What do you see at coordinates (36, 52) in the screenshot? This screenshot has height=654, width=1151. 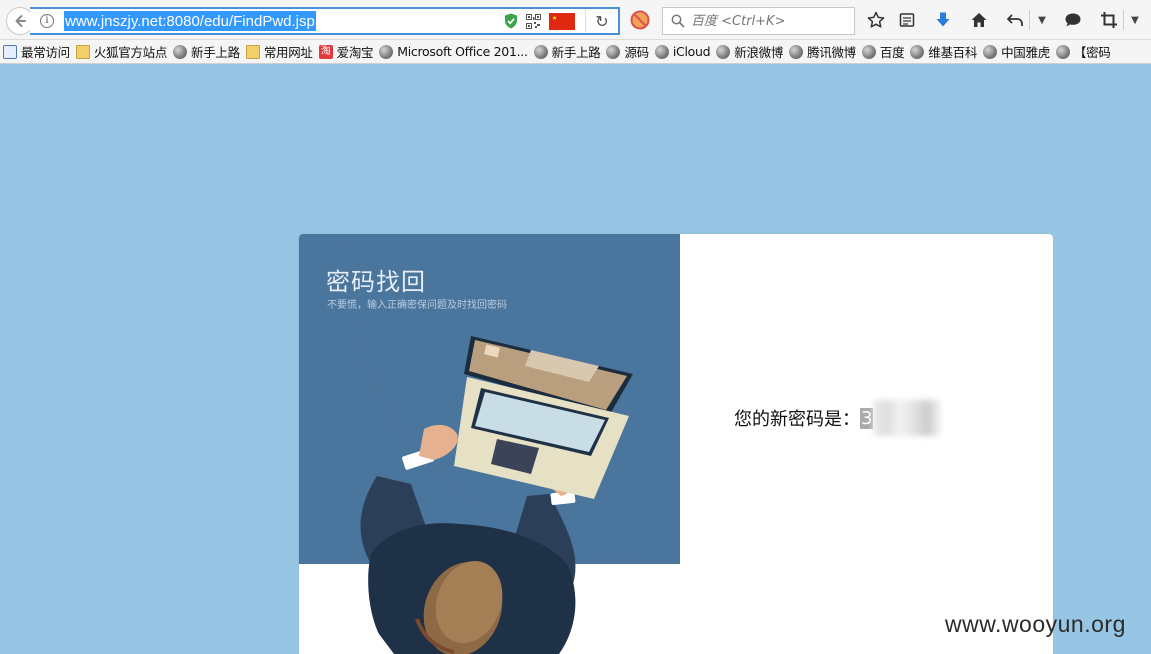 I see `bookmark-most-visited: 最常访问` at bounding box center [36, 52].